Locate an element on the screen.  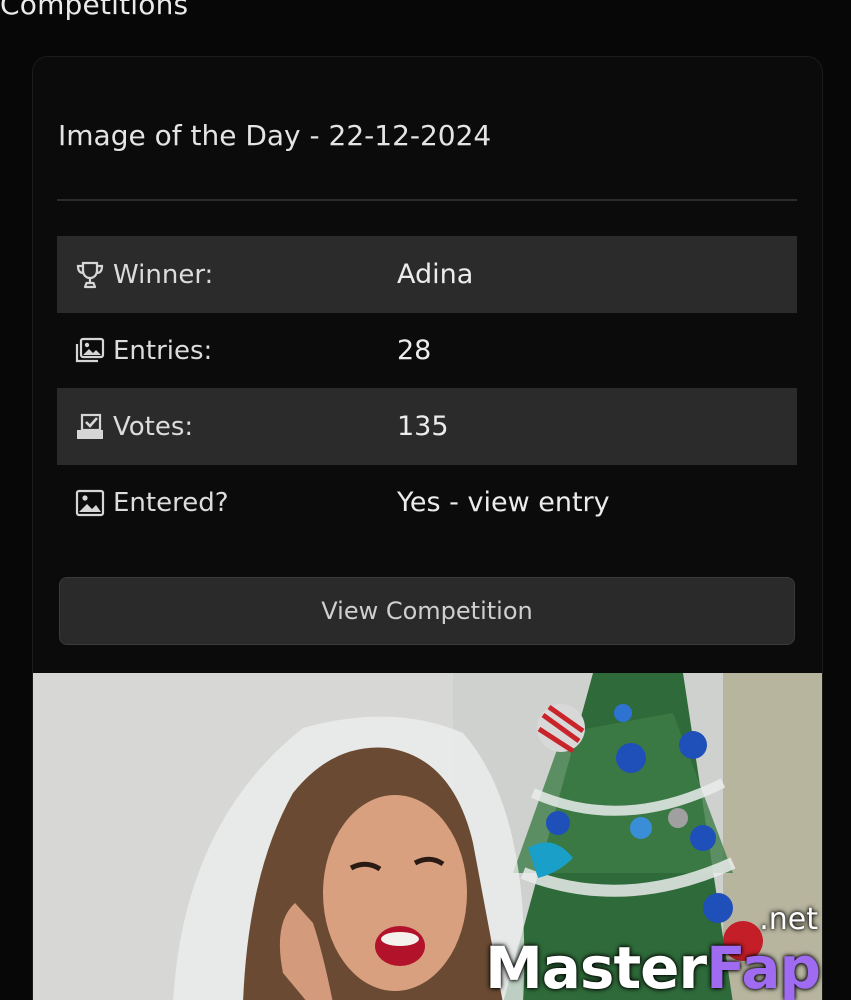
watermark-fap-text: Fap is located at coordinates (763, 967).